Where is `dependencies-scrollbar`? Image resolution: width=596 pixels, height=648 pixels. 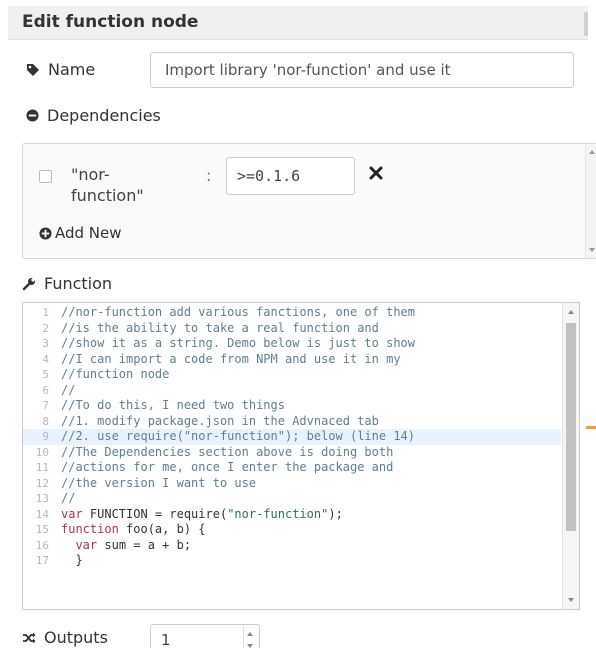
dependencies-scrollbar is located at coordinates (590, 201).